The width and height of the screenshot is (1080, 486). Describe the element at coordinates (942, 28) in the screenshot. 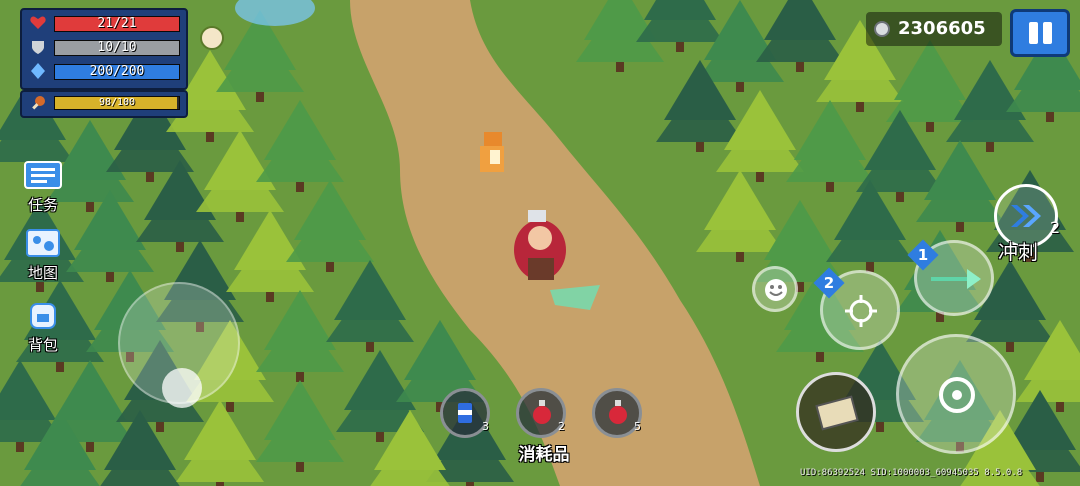

I see `coin-value: 2306605` at that location.